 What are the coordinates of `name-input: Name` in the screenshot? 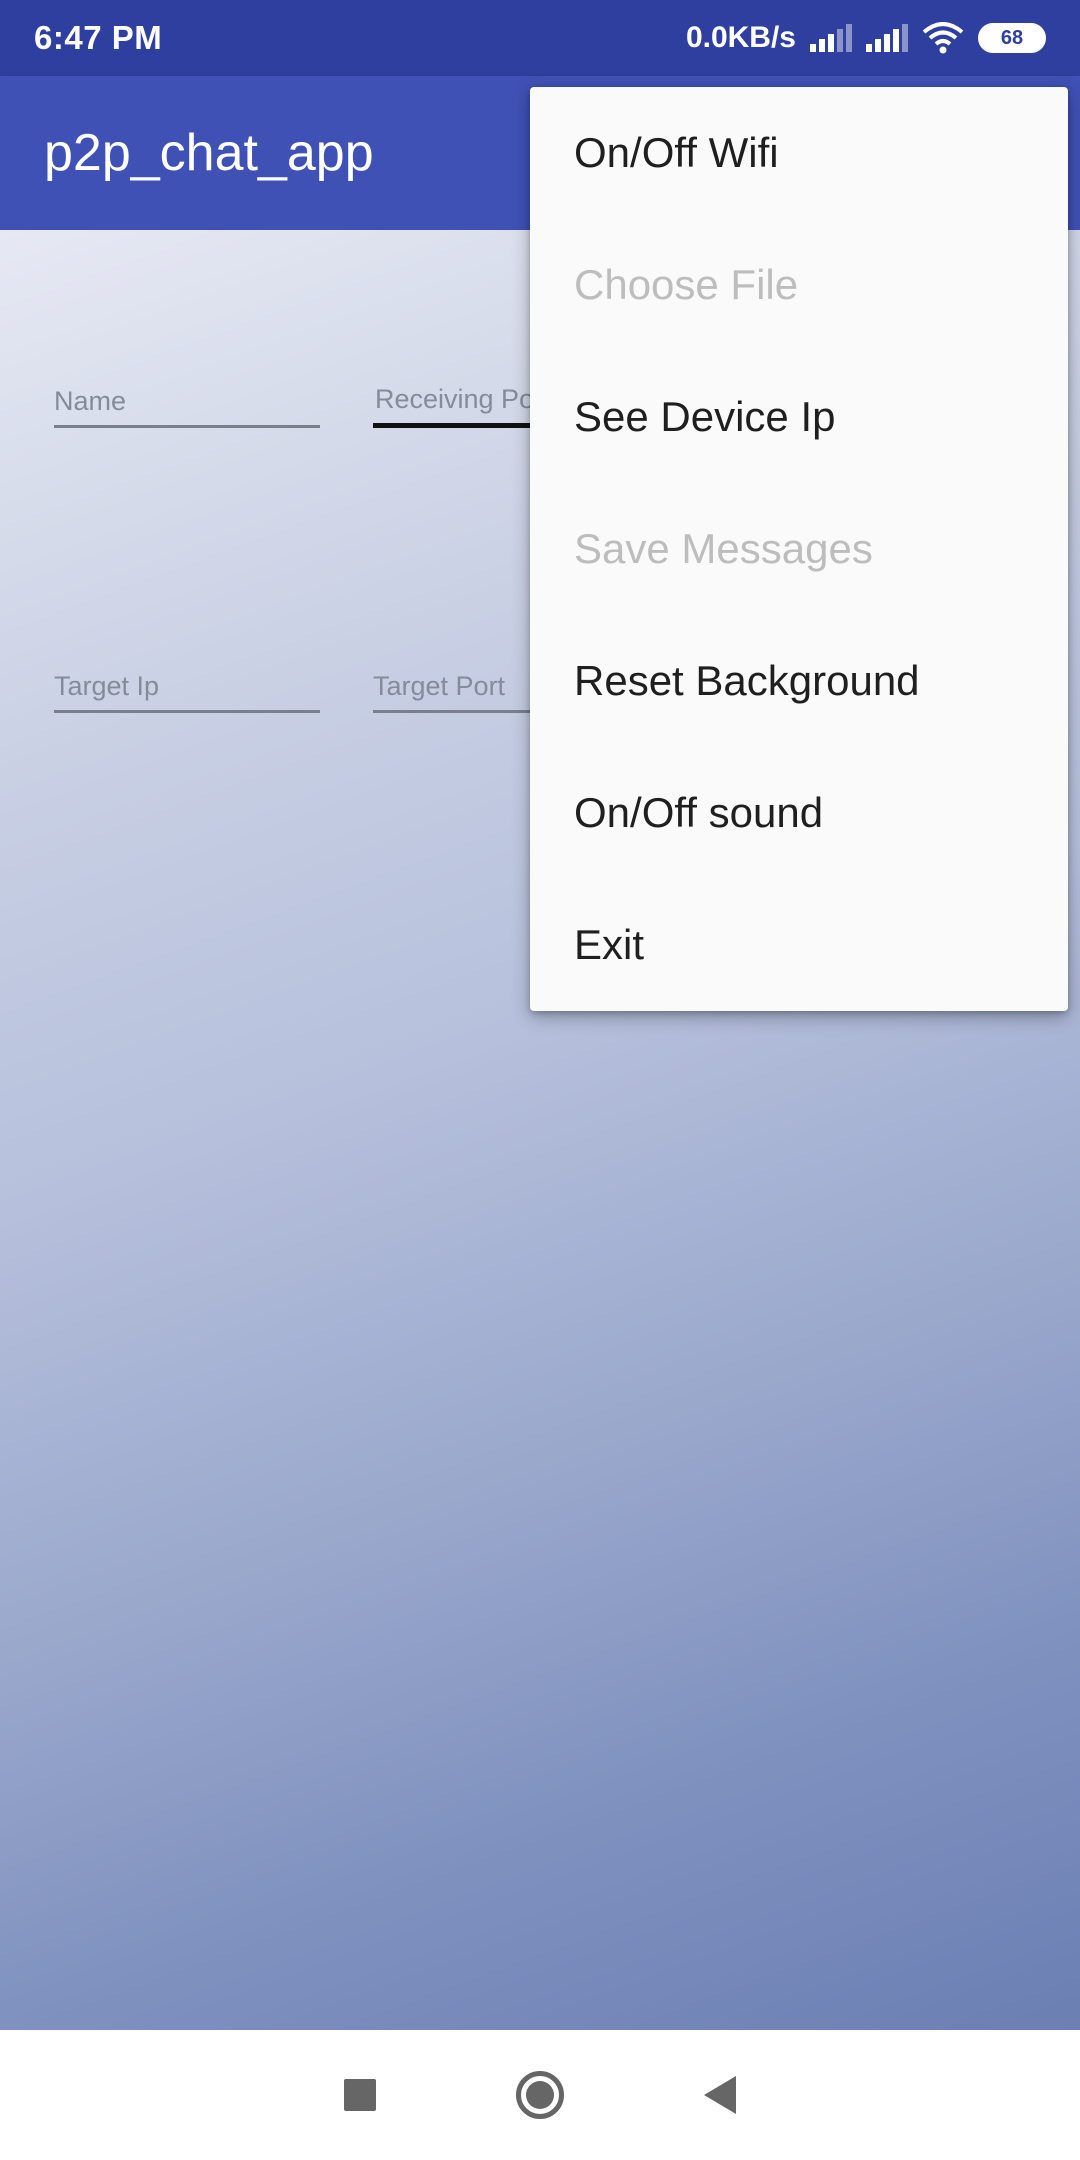 It's located at (187, 398).